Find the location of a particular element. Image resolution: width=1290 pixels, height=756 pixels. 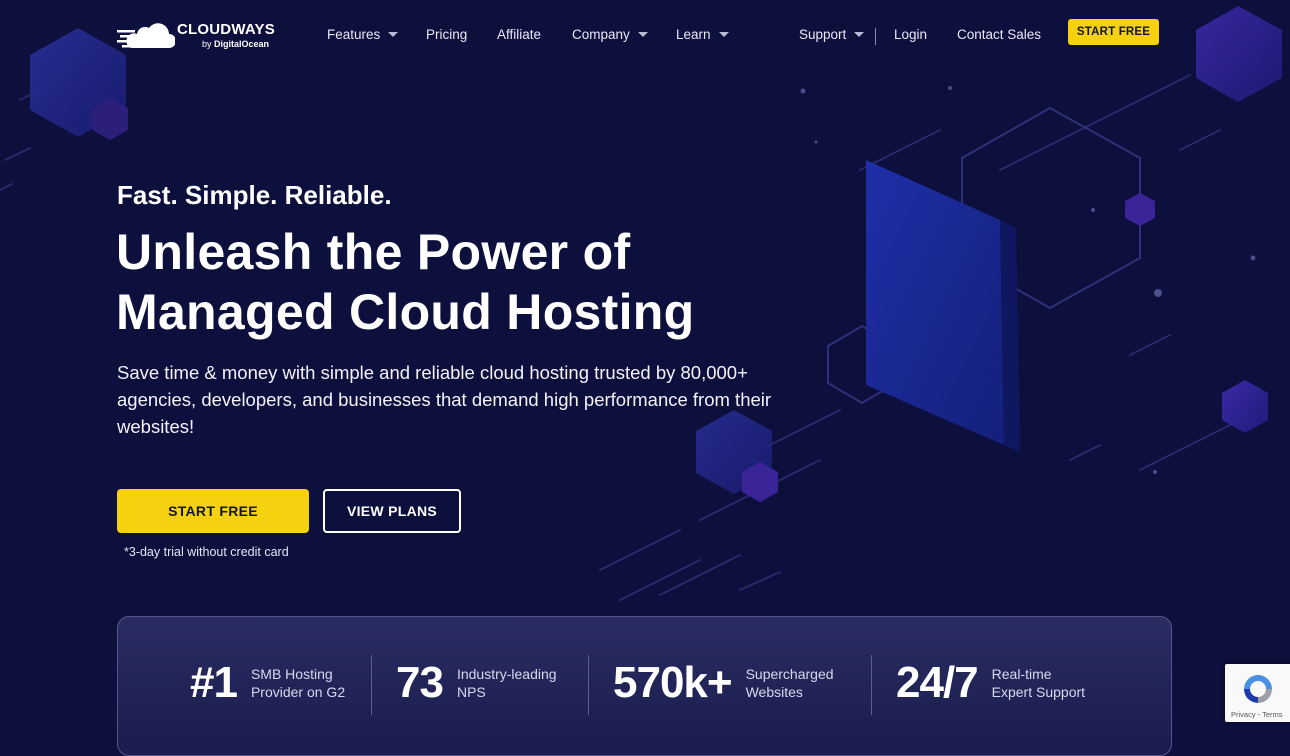

brand-parent-name: DigitalOcean is located at coordinates (242, 43).